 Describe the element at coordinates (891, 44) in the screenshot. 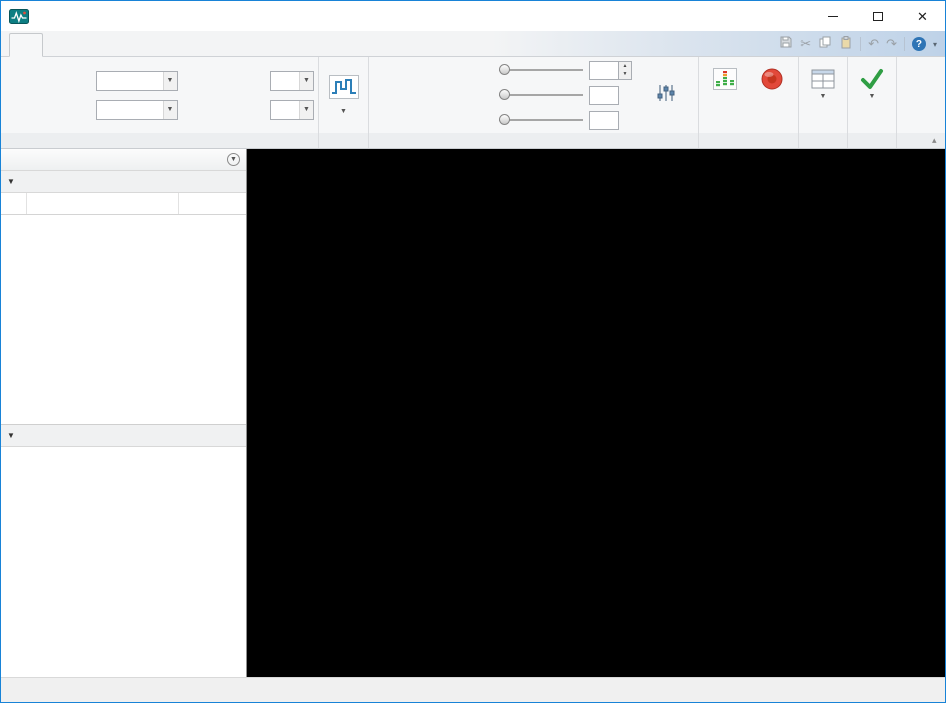

I see `redo-icon: ↷` at that location.